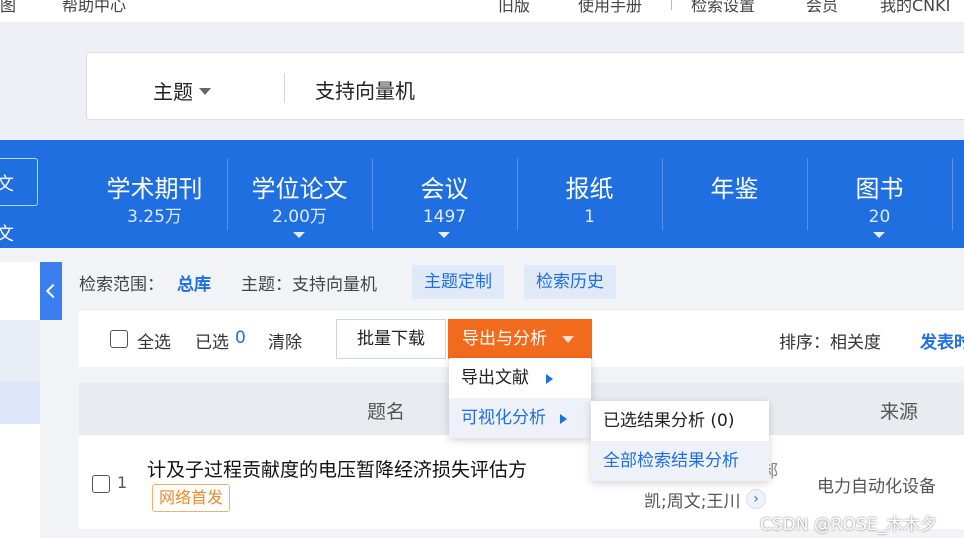  What do you see at coordinates (899, 412) in the screenshot?
I see `column-source: 来源` at bounding box center [899, 412].